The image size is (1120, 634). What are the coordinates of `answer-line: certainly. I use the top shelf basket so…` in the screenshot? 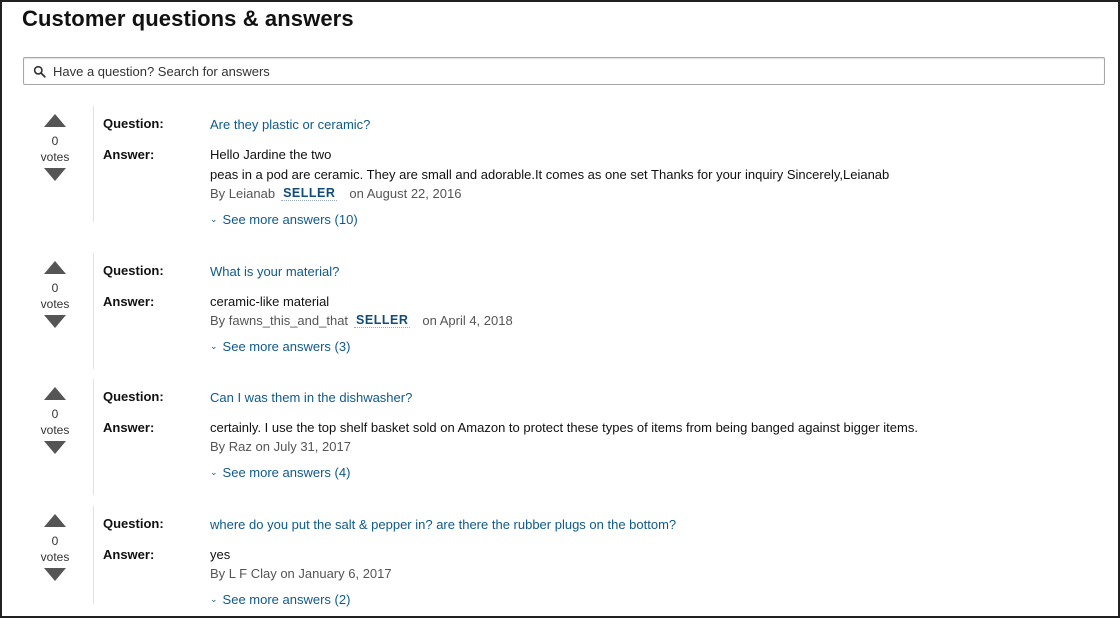 It's located at (564, 427).